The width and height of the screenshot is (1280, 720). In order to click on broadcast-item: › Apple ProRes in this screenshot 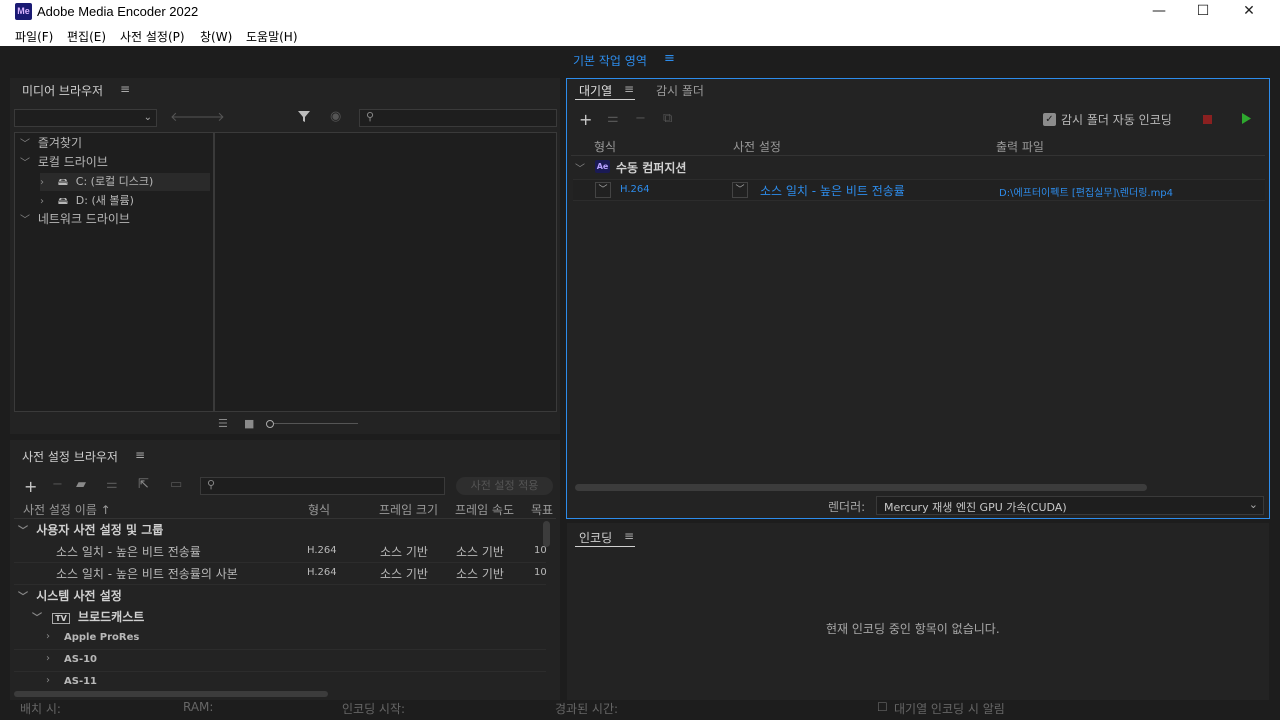, I will do `click(280, 639)`.